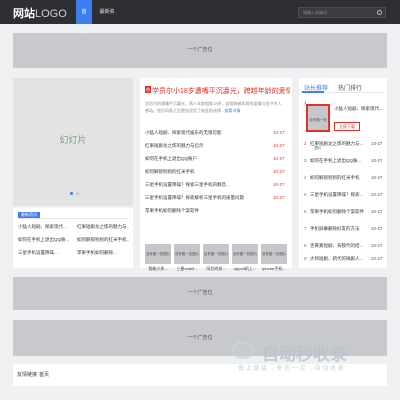  What do you see at coordinates (305, 177) in the screenshot?
I see `rank-number: 4` at bounding box center [305, 177].